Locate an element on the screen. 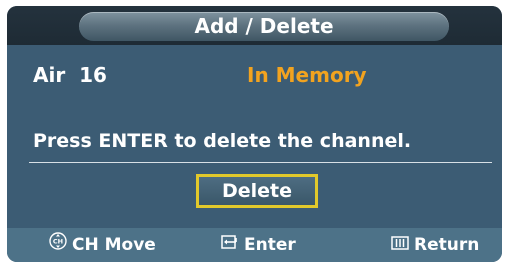 Image resolution: width=509 pixels, height=267 pixels. instruction-message: Press ENTER to delete the channel. is located at coordinates (222, 141).